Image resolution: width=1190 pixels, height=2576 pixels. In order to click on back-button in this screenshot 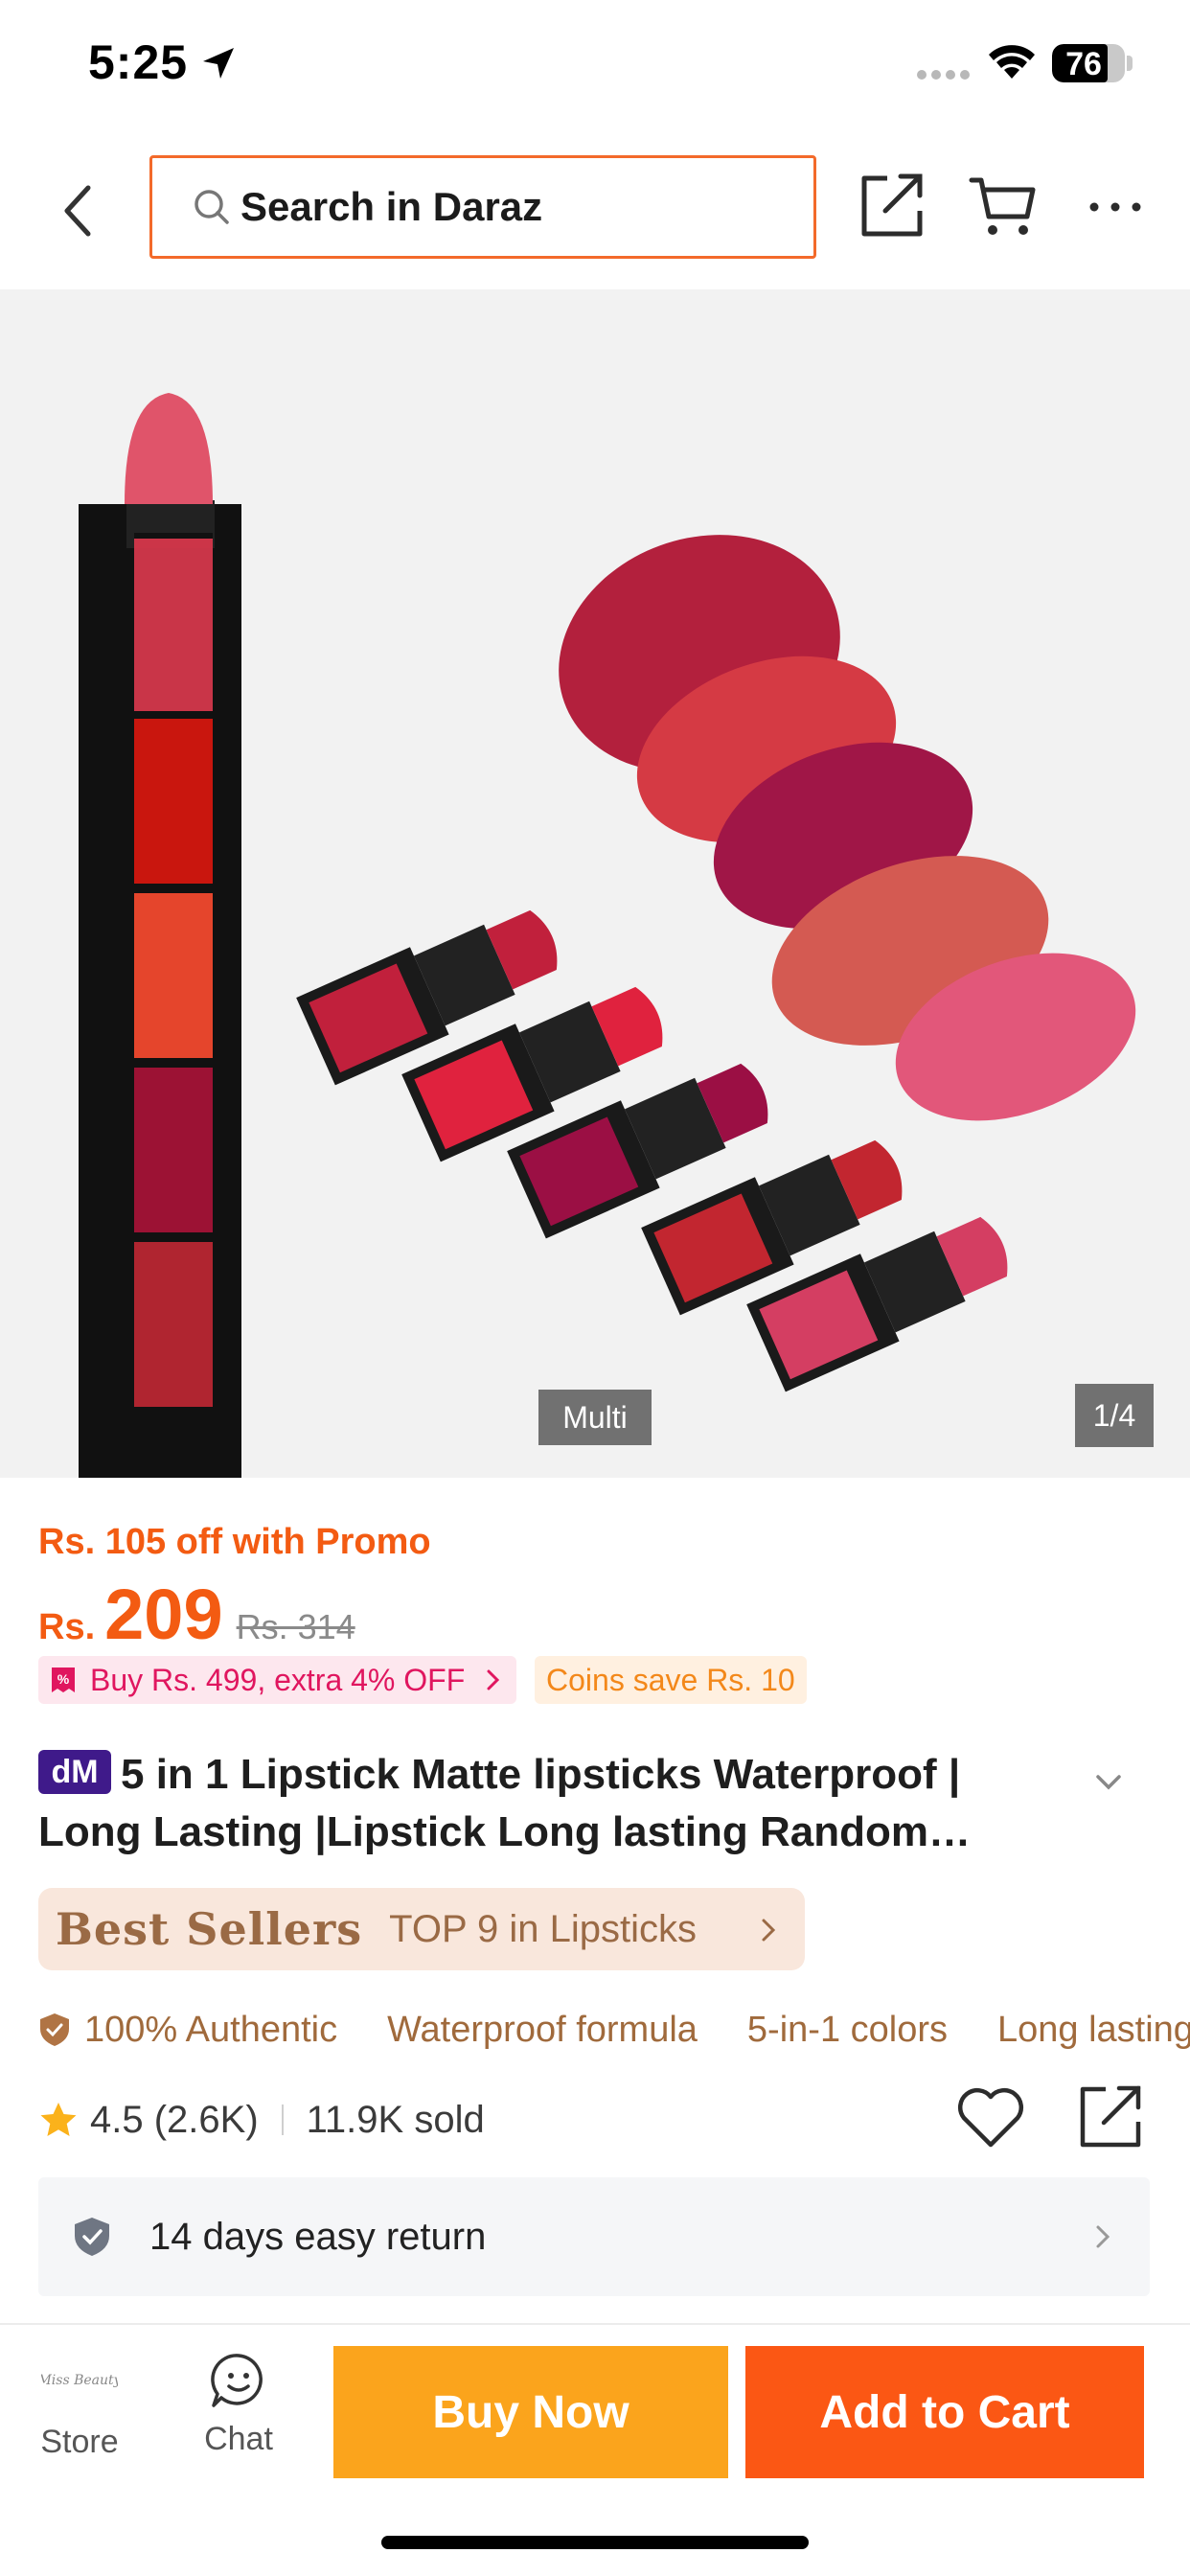, I will do `click(76, 210)`.